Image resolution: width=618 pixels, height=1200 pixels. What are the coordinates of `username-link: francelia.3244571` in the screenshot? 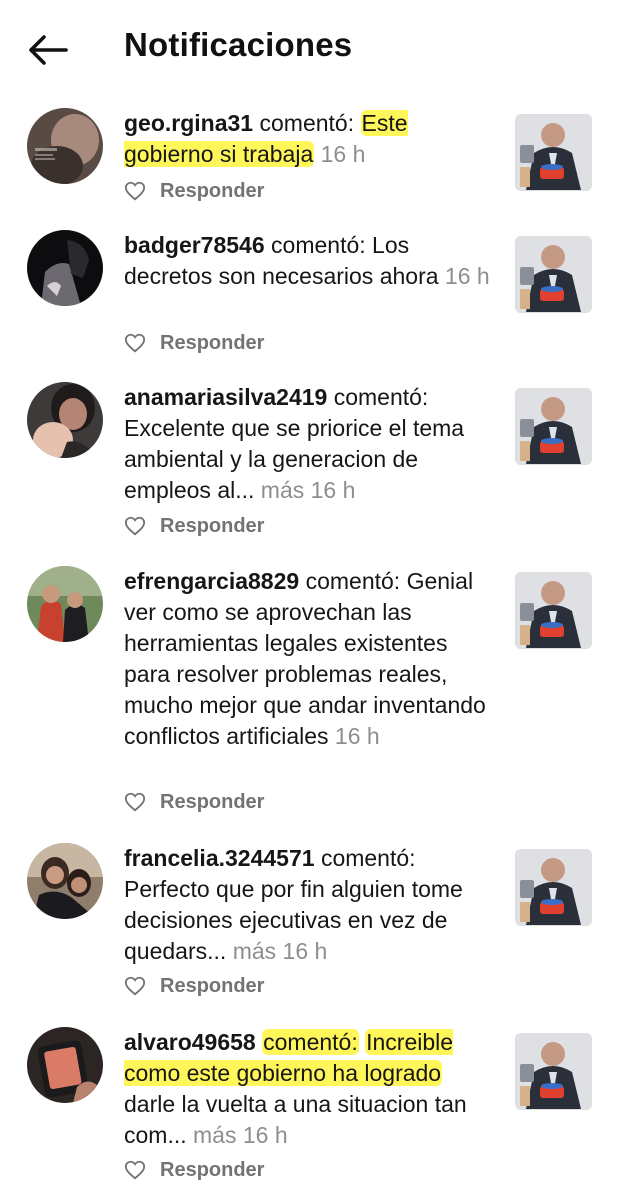 It's located at (219, 858).